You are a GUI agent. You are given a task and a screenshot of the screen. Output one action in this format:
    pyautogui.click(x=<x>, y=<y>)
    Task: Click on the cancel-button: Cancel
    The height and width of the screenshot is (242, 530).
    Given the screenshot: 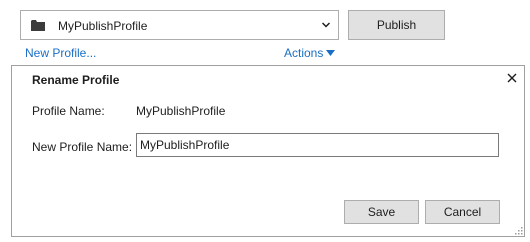 What is the action you would take?
    pyautogui.click(x=462, y=212)
    